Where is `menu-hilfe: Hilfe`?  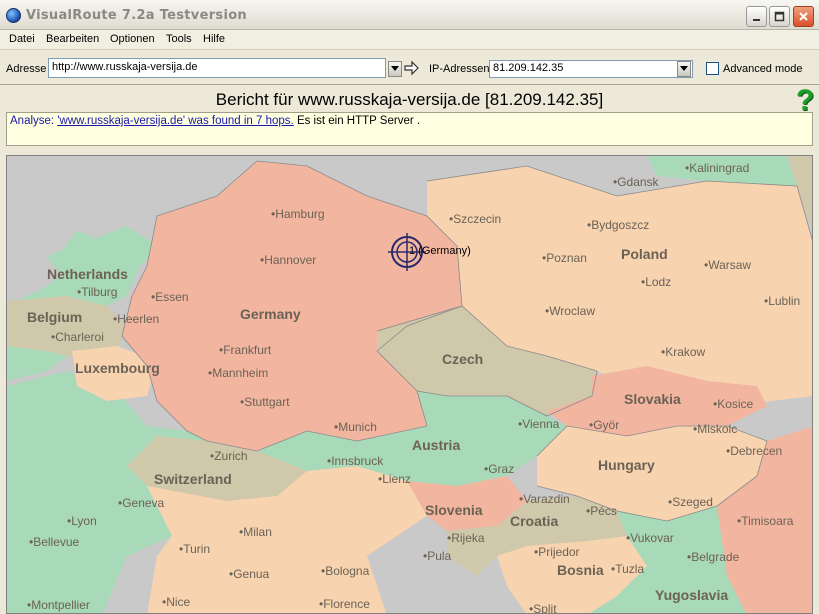
menu-hilfe: Hilfe is located at coordinates (214, 39).